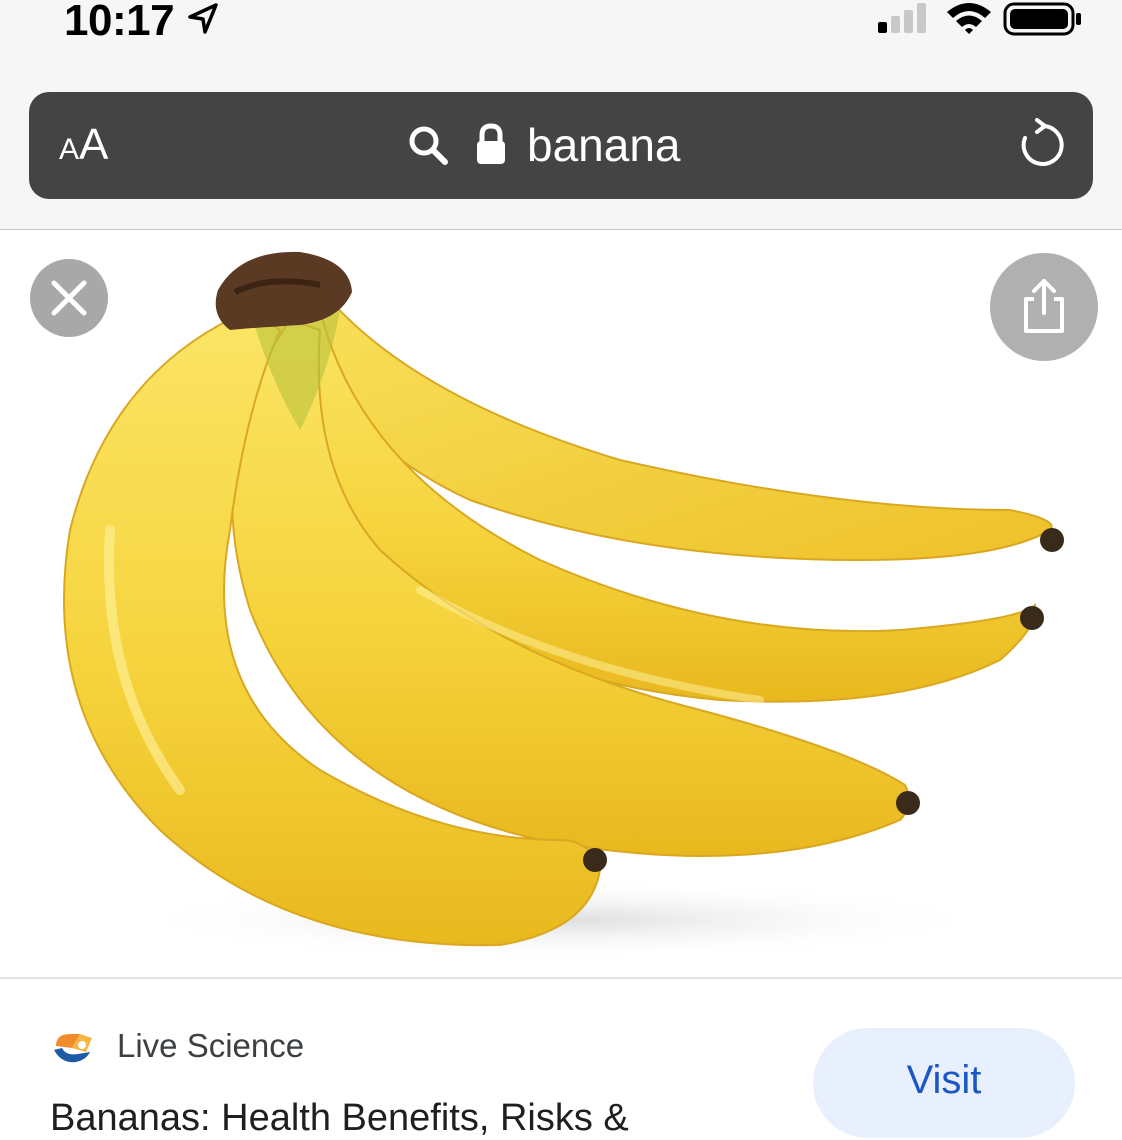  I want to click on close-button, so click(69, 298).